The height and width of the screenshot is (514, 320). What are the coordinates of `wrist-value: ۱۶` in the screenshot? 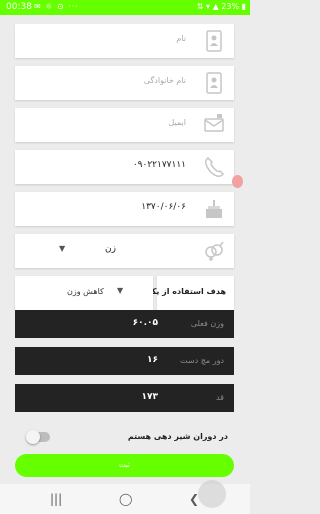 It's located at (152, 360).